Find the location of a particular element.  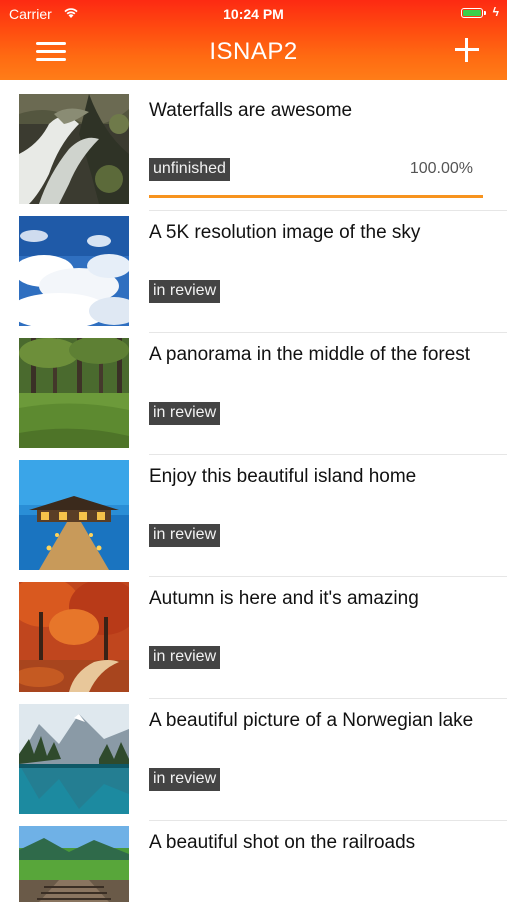

autumn-thumbnail is located at coordinates (74, 637).